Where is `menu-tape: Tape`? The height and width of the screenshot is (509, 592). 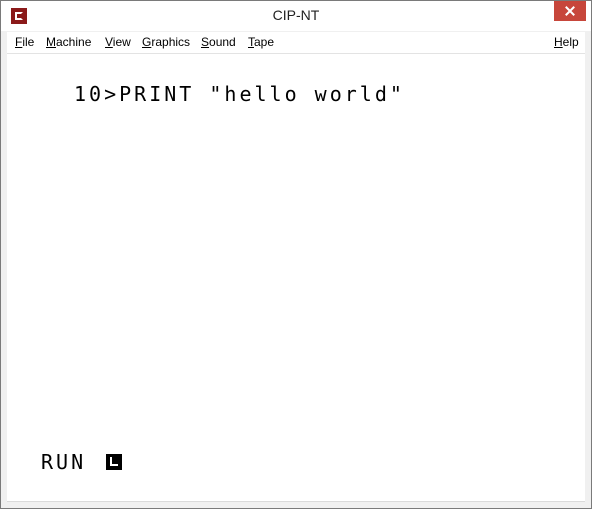
menu-tape: Tape is located at coordinates (261, 42).